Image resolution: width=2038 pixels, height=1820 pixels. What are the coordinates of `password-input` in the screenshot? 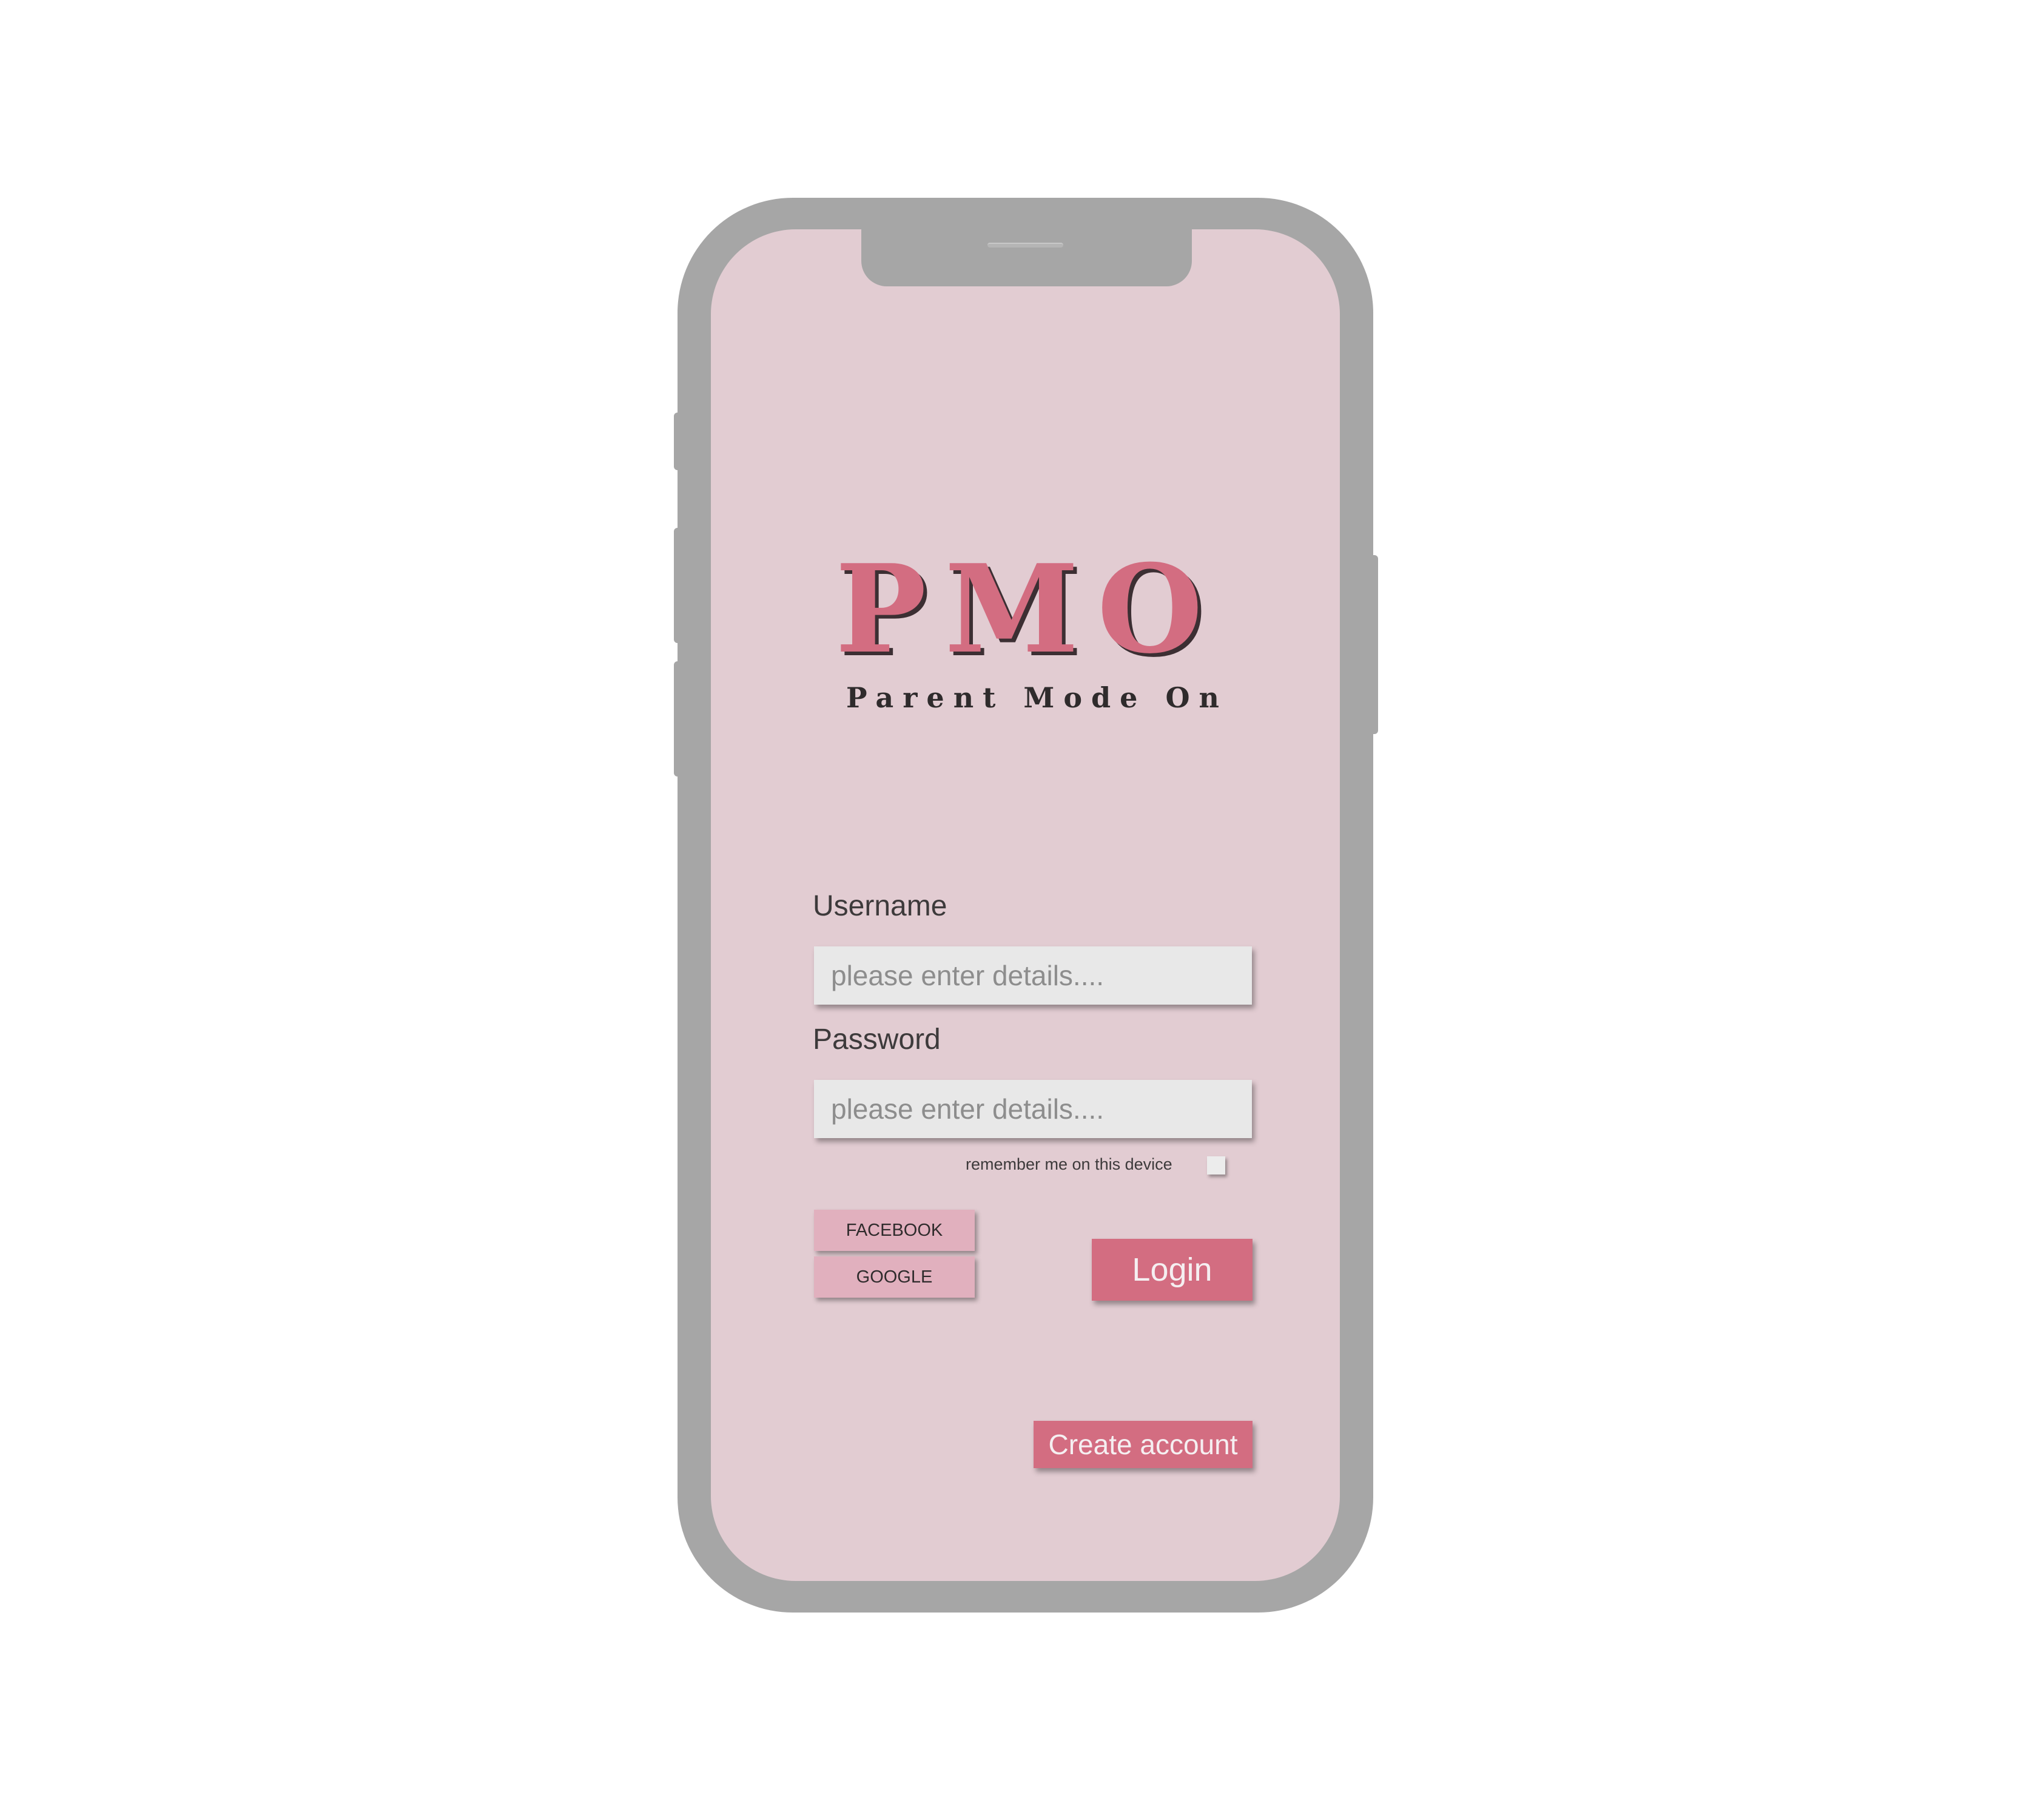 It's located at (1033, 1109).